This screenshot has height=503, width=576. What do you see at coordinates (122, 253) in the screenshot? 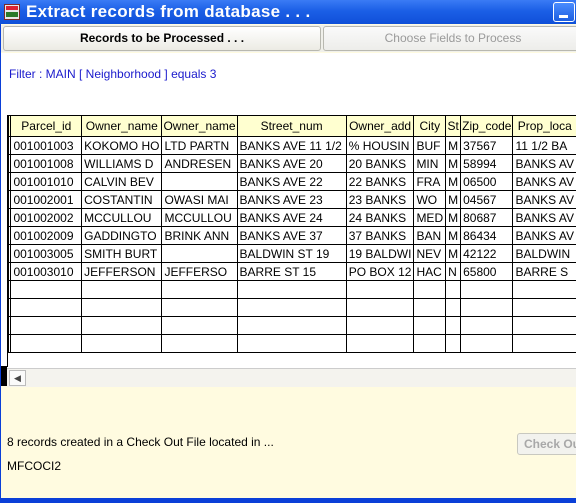
I see `table-cell: SMITH BURT` at bounding box center [122, 253].